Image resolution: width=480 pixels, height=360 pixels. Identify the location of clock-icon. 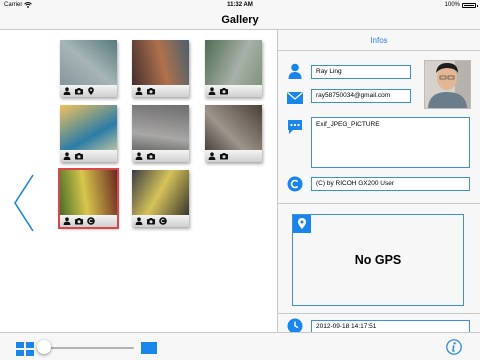
(295, 325).